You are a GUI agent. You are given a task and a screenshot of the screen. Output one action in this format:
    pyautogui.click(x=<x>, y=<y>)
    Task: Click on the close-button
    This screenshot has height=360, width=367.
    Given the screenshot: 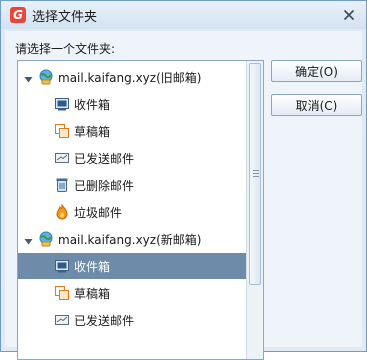 What is the action you would take?
    pyautogui.click(x=349, y=15)
    